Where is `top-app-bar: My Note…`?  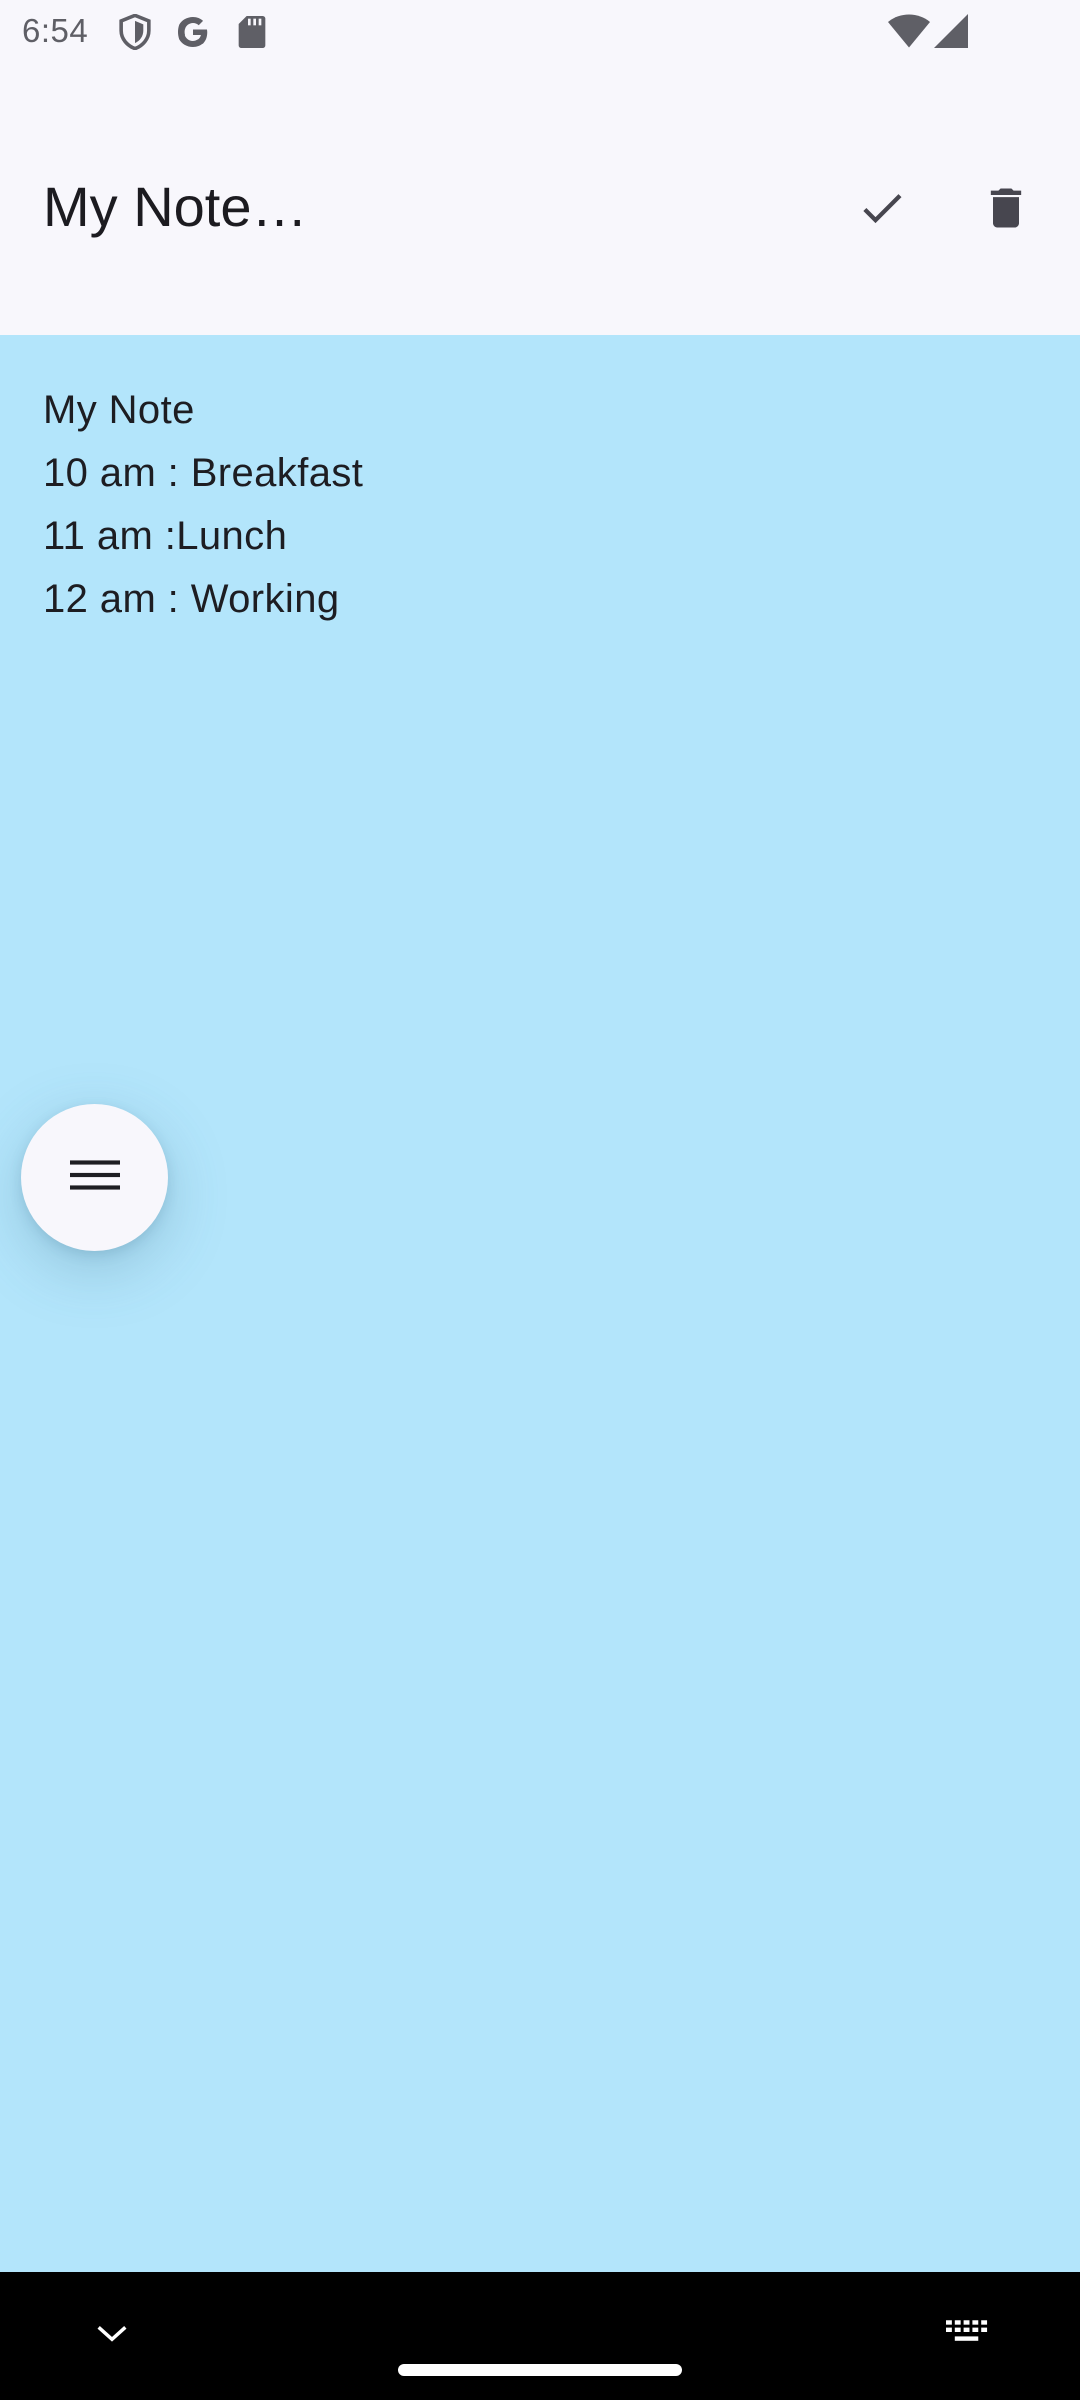 top-app-bar: My Note… is located at coordinates (540, 199).